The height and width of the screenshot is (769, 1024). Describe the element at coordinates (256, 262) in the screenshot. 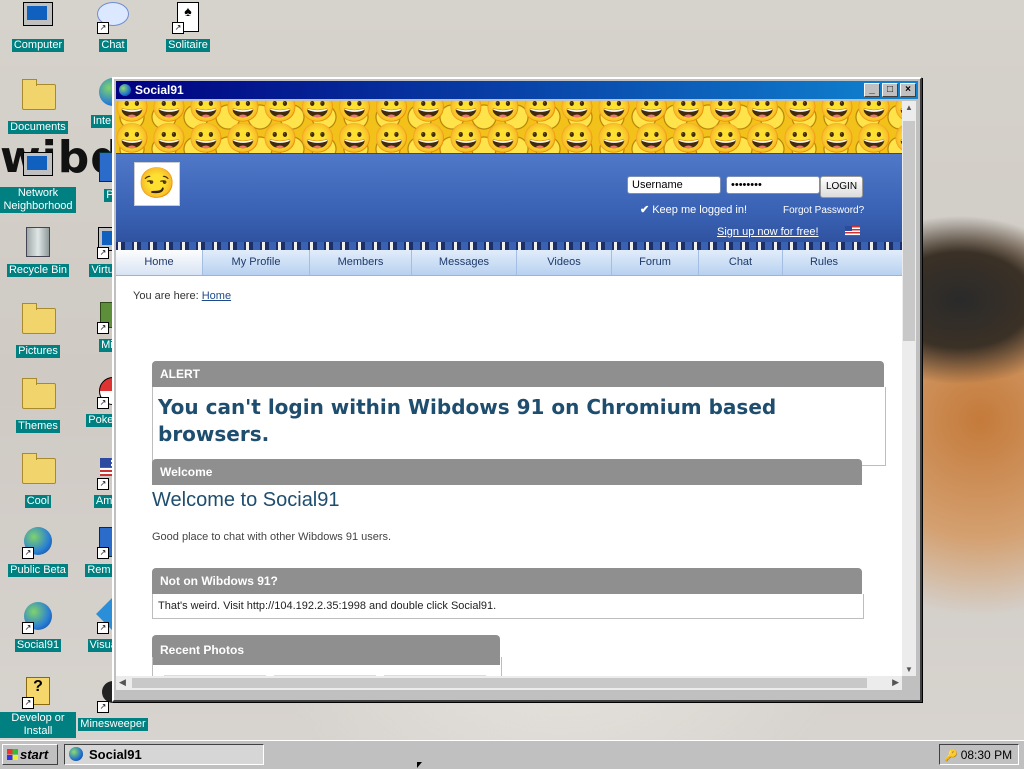

I see `nav-my-profile: My Profile` at that location.